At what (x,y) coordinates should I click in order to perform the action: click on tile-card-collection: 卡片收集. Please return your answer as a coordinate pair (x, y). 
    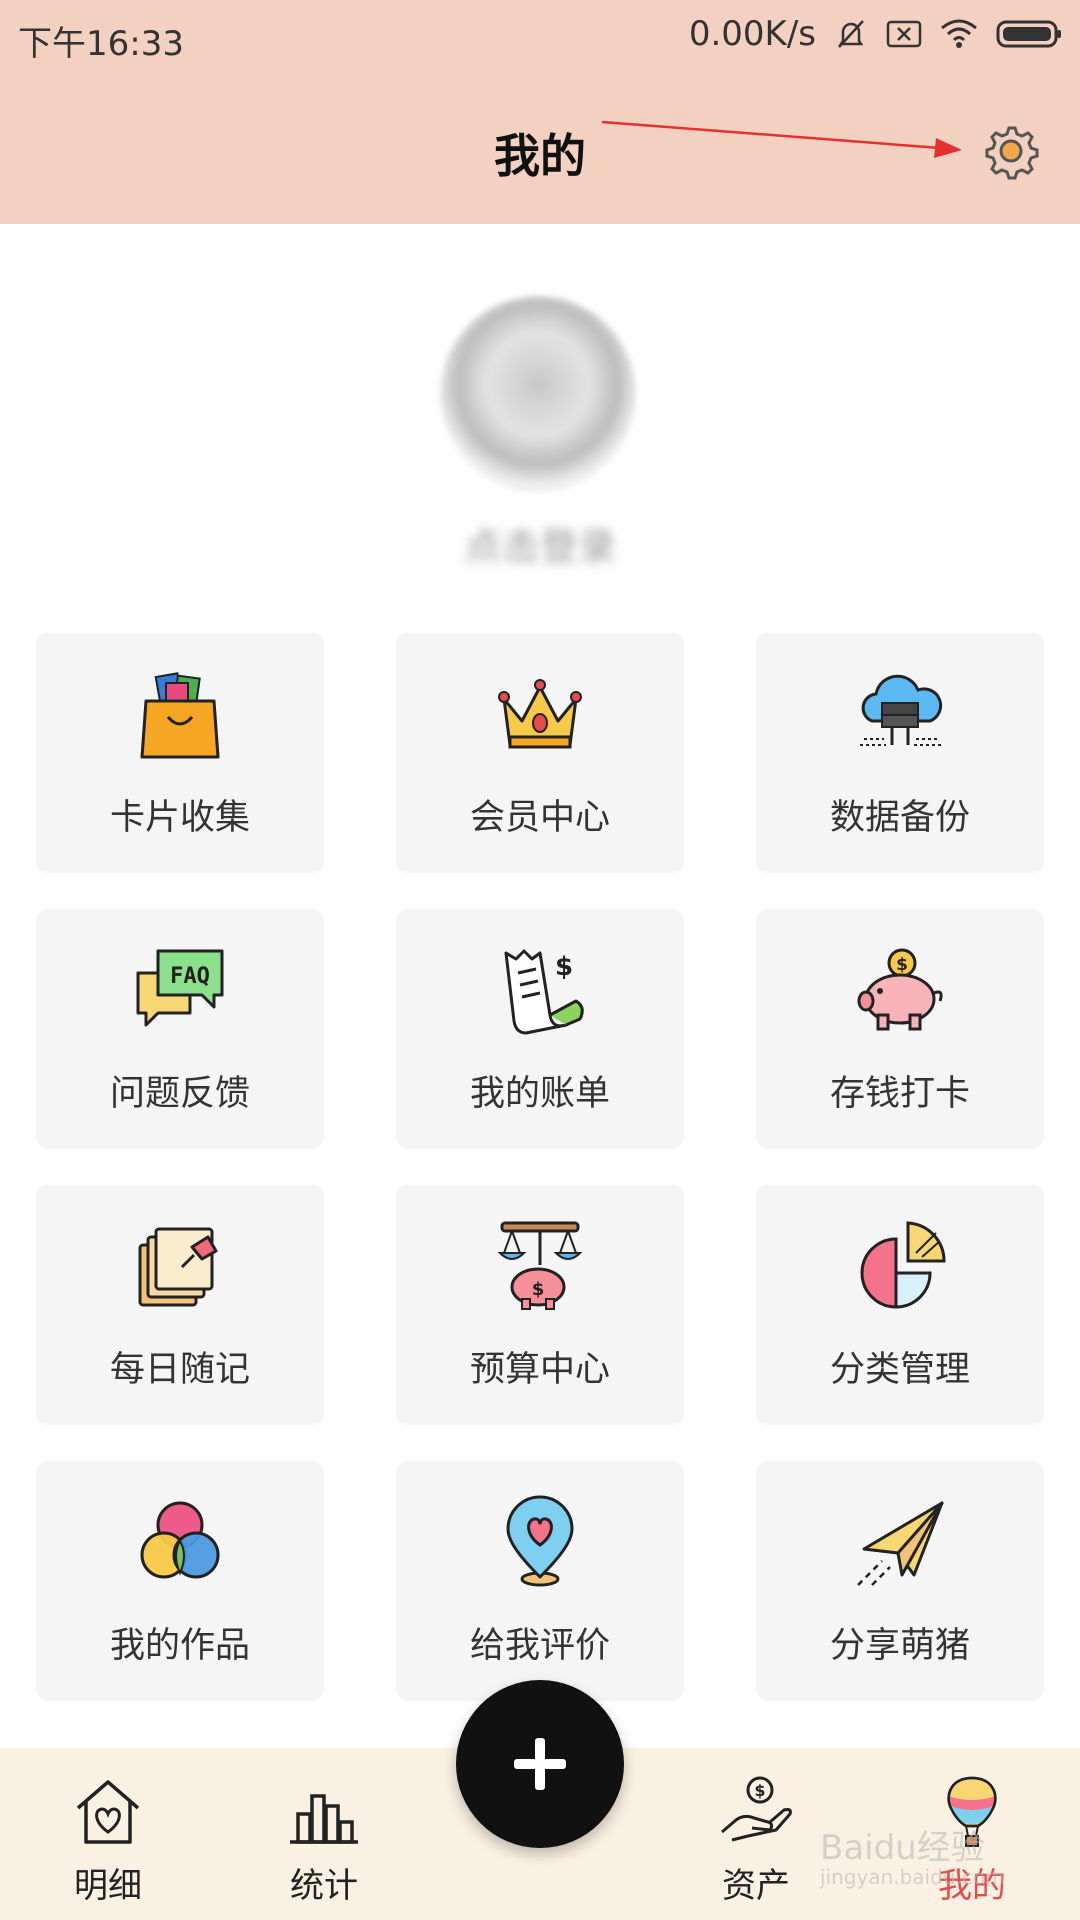
    Looking at the image, I should click on (180, 753).